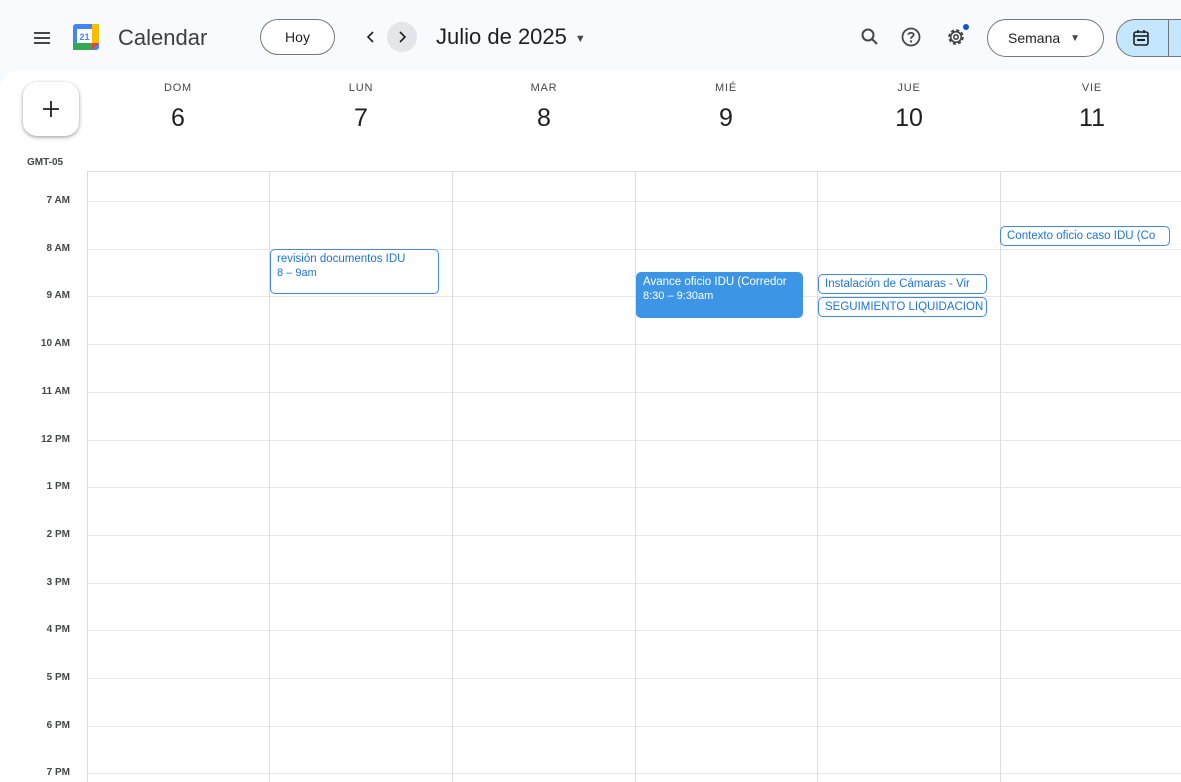 This screenshot has height=782, width=1181. I want to click on hamburger-icon, so click(42, 38).